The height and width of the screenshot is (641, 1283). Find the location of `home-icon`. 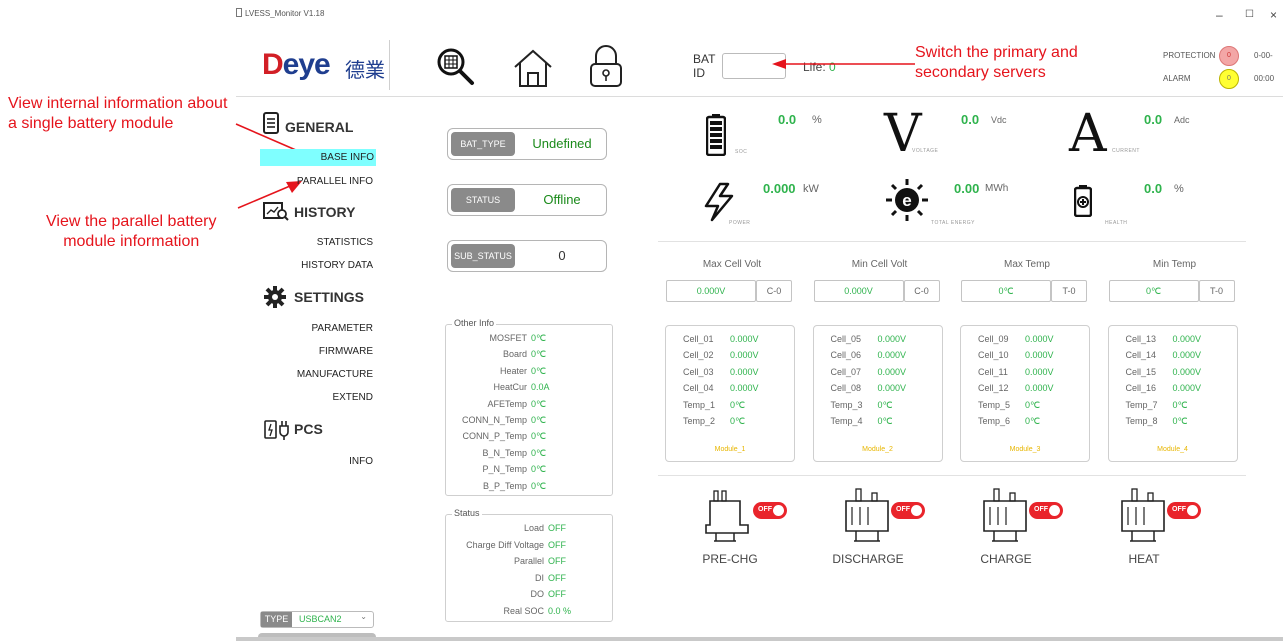

home-icon is located at coordinates (533, 70).